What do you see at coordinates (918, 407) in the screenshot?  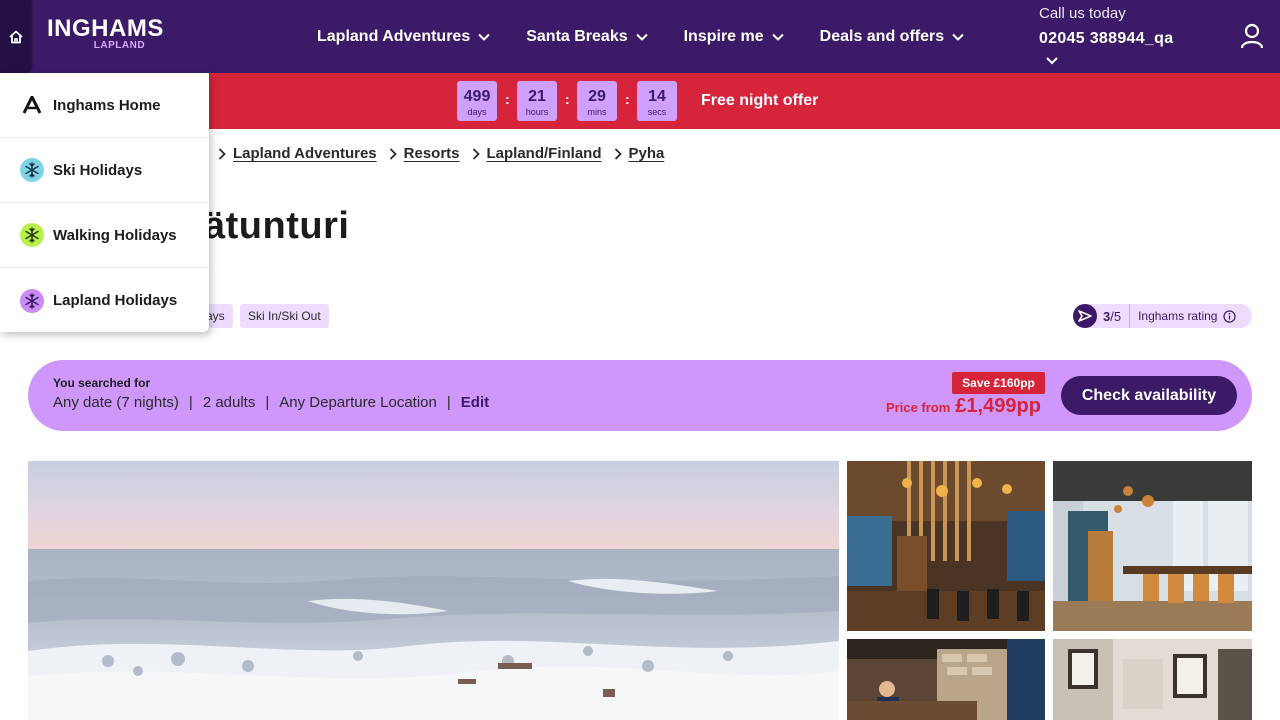 I see `price-from-label: Price from` at bounding box center [918, 407].